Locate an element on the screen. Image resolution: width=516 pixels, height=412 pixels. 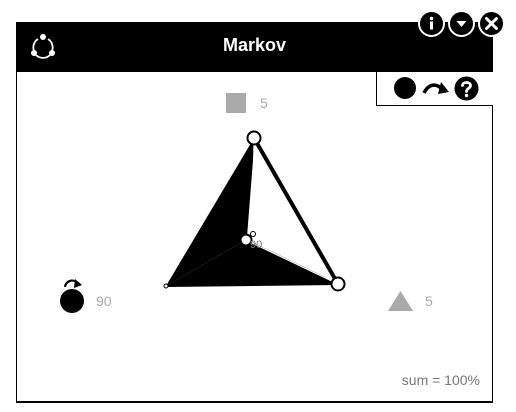
circle-value: 90 is located at coordinates (104, 301).